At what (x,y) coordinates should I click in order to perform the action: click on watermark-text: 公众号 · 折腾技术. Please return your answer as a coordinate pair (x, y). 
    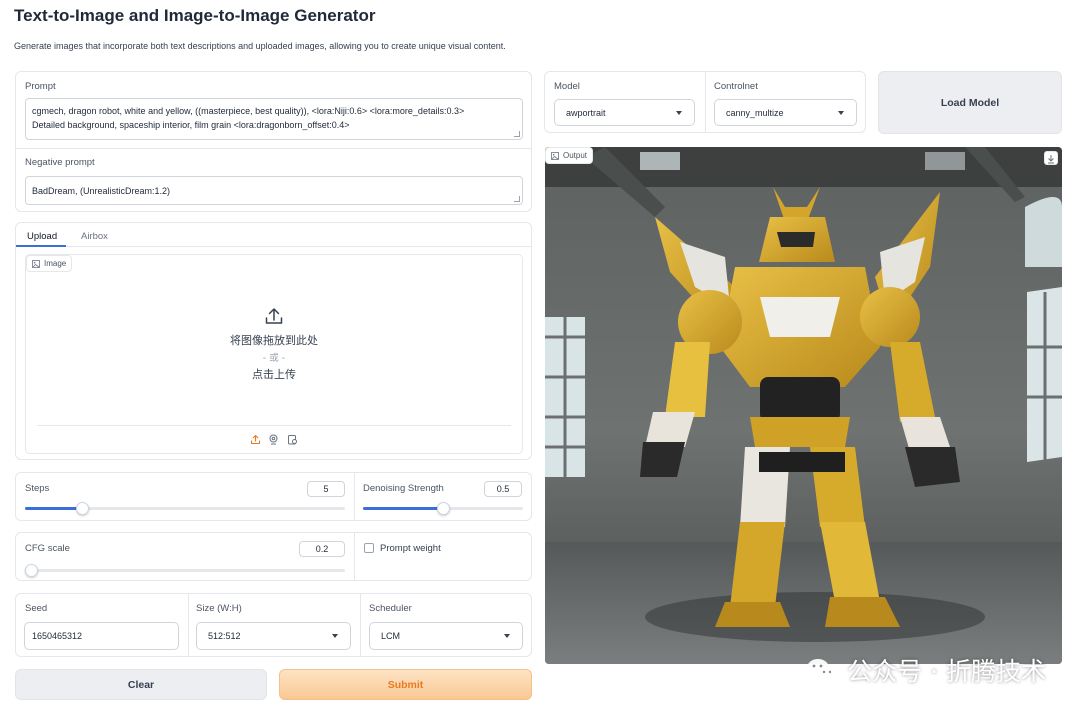
    Looking at the image, I should click on (946, 671).